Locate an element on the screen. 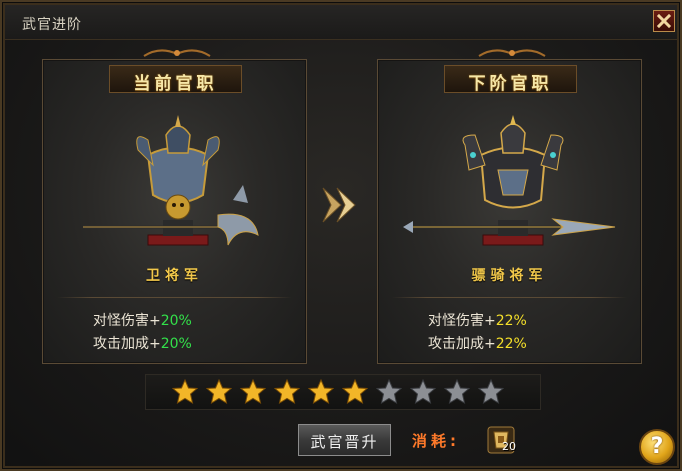 The width and height of the screenshot is (682, 471). current-stat-row: 对怪伤害+20% is located at coordinates (142, 320).